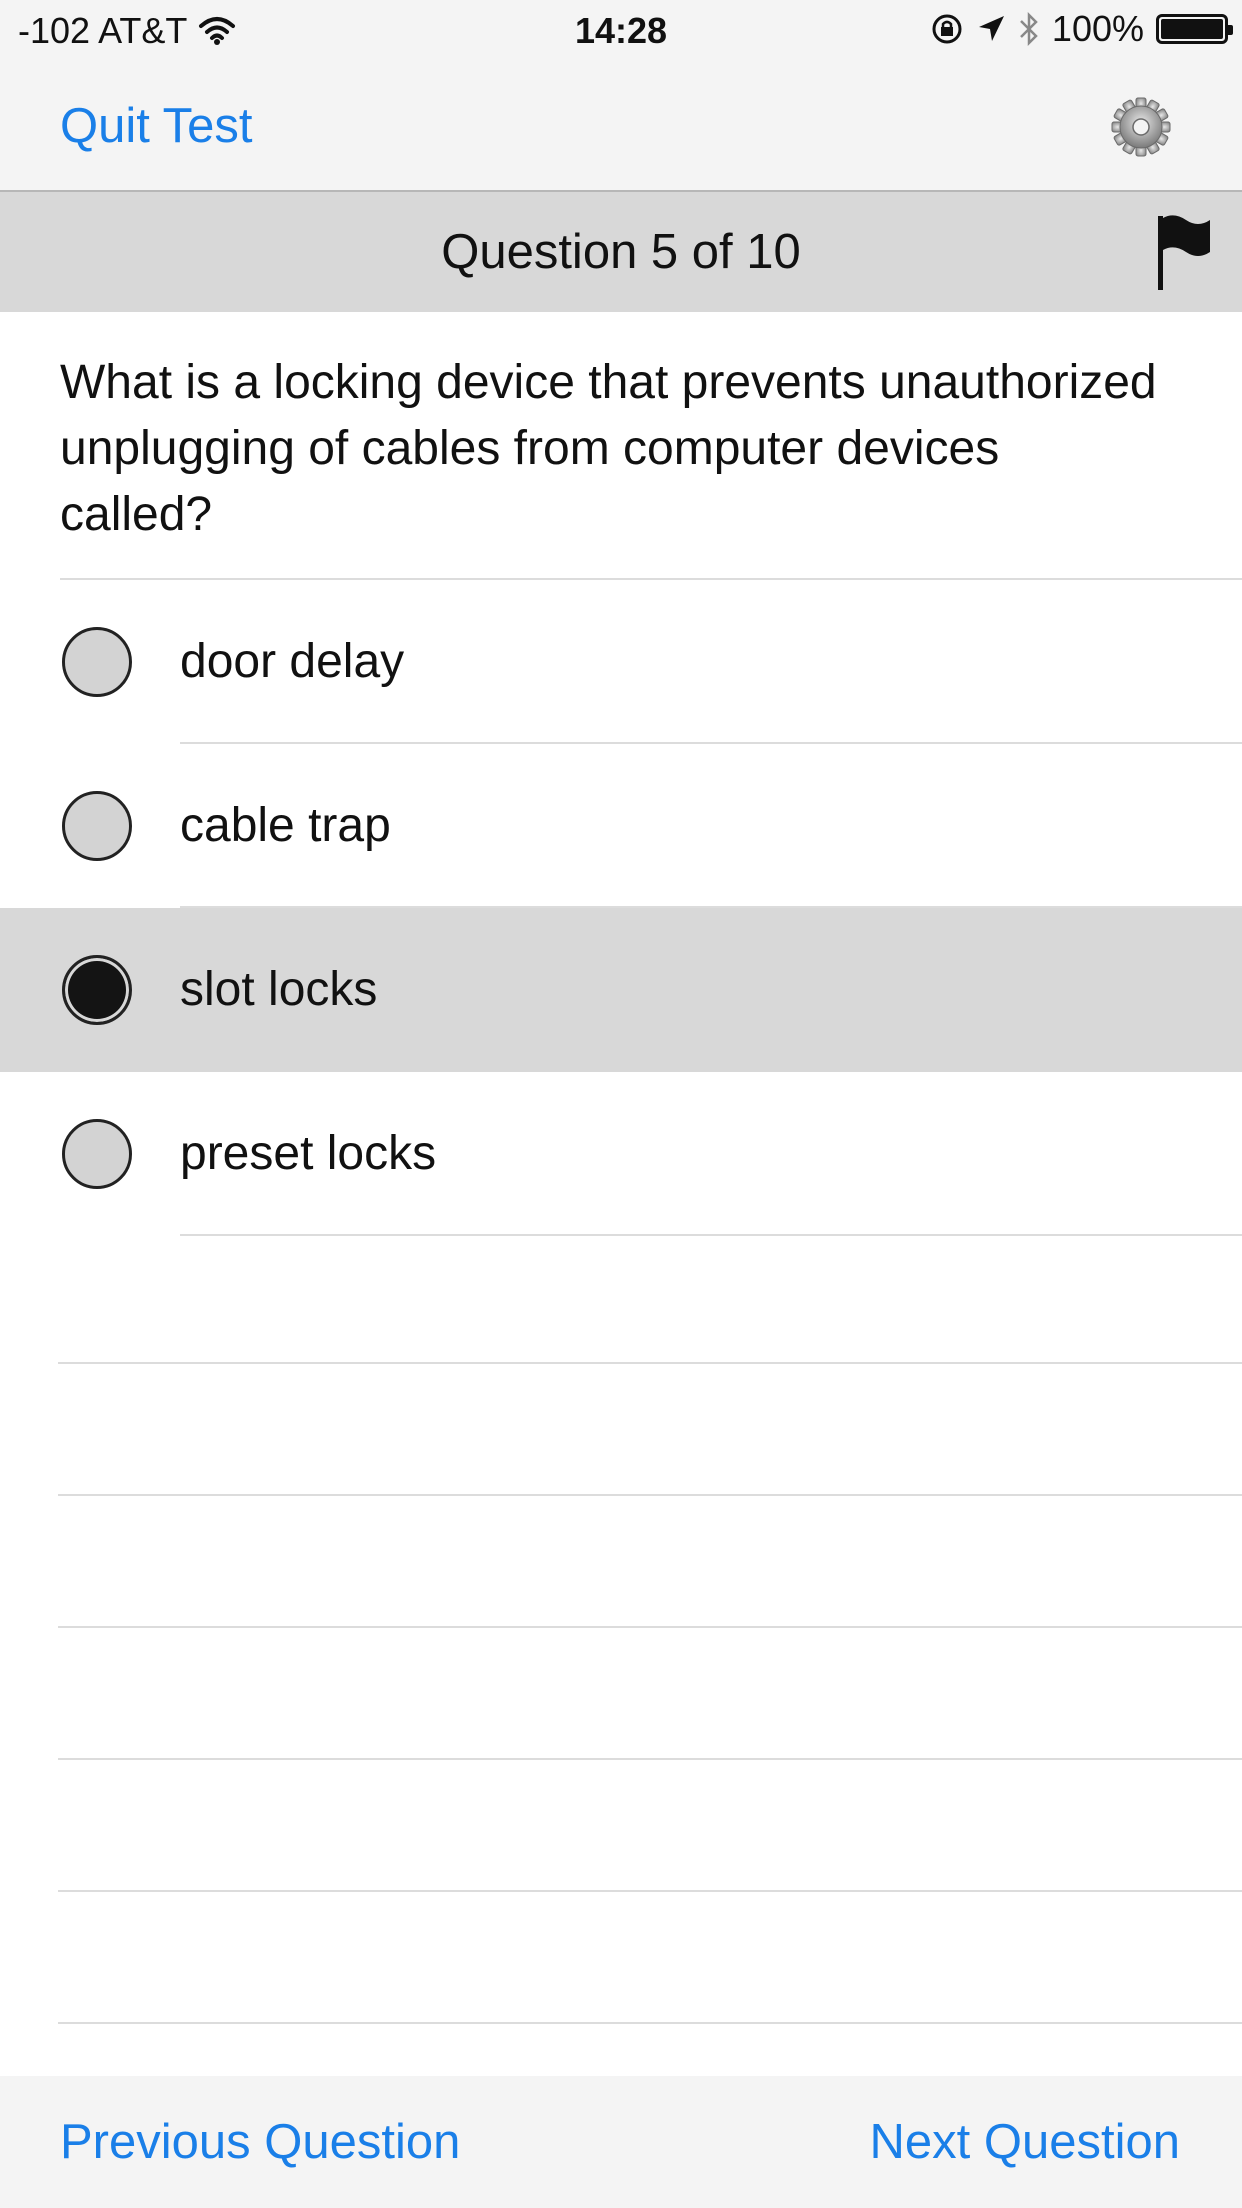  Describe the element at coordinates (1025, 2142) in the screenshot. I see `next-question-button: Next Question` at that location.